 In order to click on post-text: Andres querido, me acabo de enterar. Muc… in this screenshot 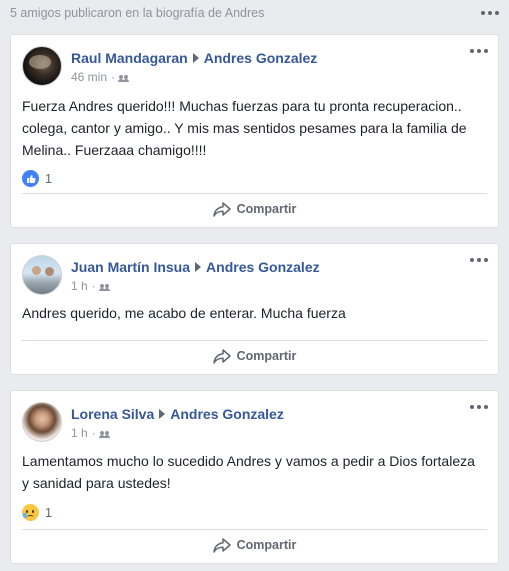, I will do `click(254, 313)`.